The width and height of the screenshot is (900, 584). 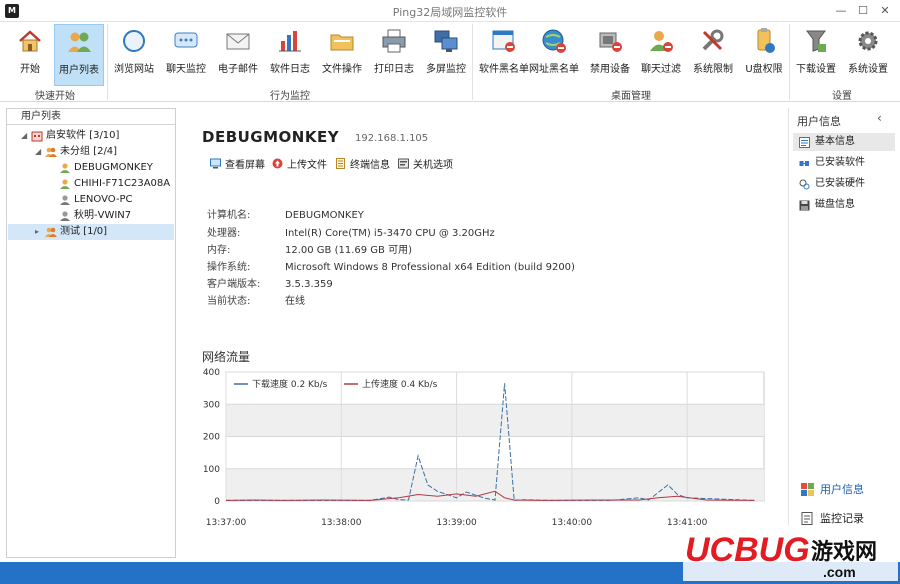 What do you see at coordinates (433, 165) in the screenshot?
I see `action-label: 关机选项` at bounding box center [433, 165].